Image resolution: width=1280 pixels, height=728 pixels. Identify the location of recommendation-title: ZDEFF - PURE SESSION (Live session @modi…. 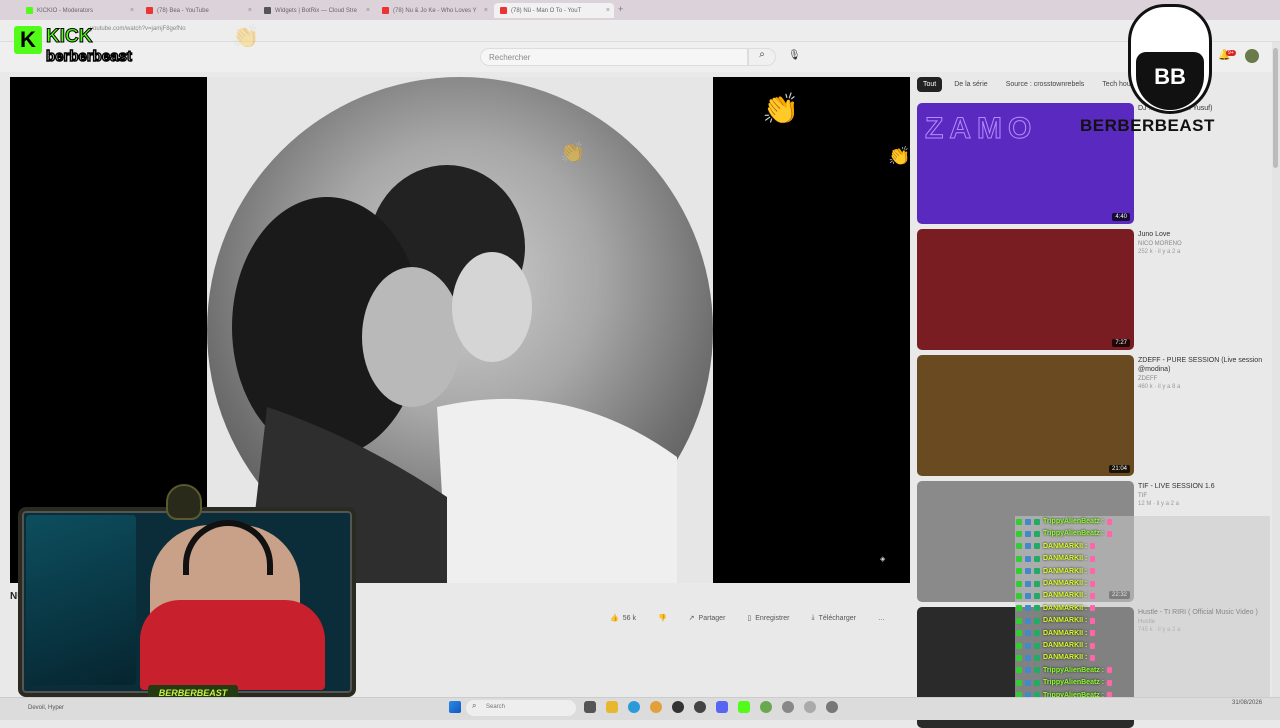
(1203, 365).